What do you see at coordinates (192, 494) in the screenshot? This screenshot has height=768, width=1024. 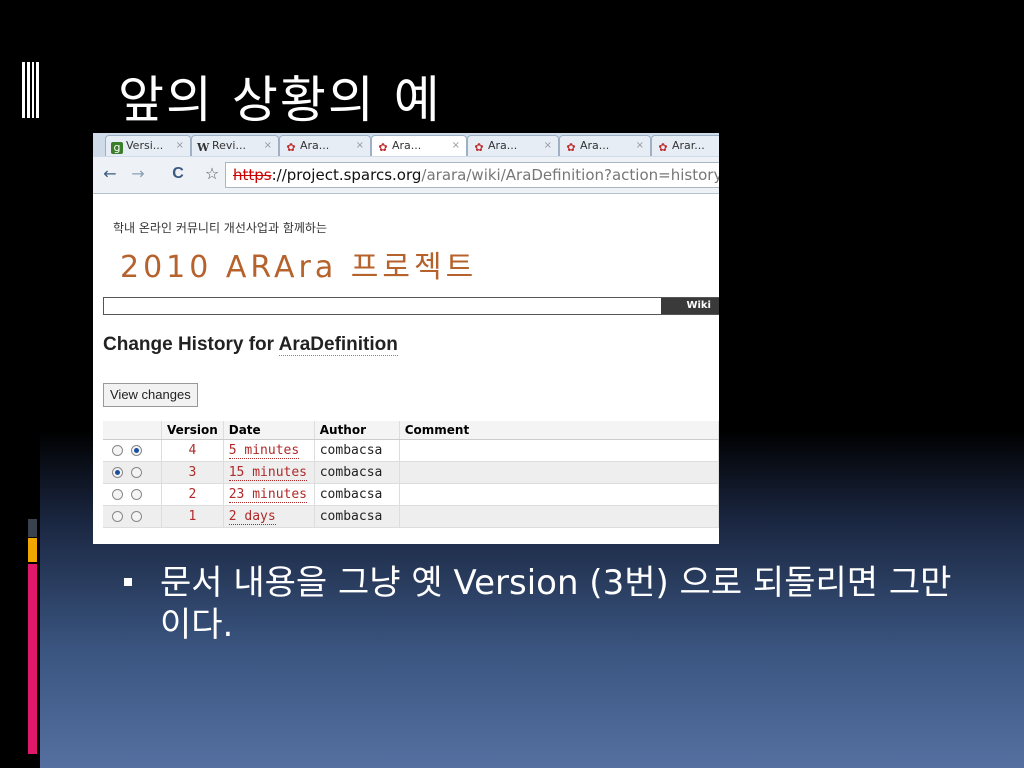 I see `version-link: 2` at bounding box center [192, 494].